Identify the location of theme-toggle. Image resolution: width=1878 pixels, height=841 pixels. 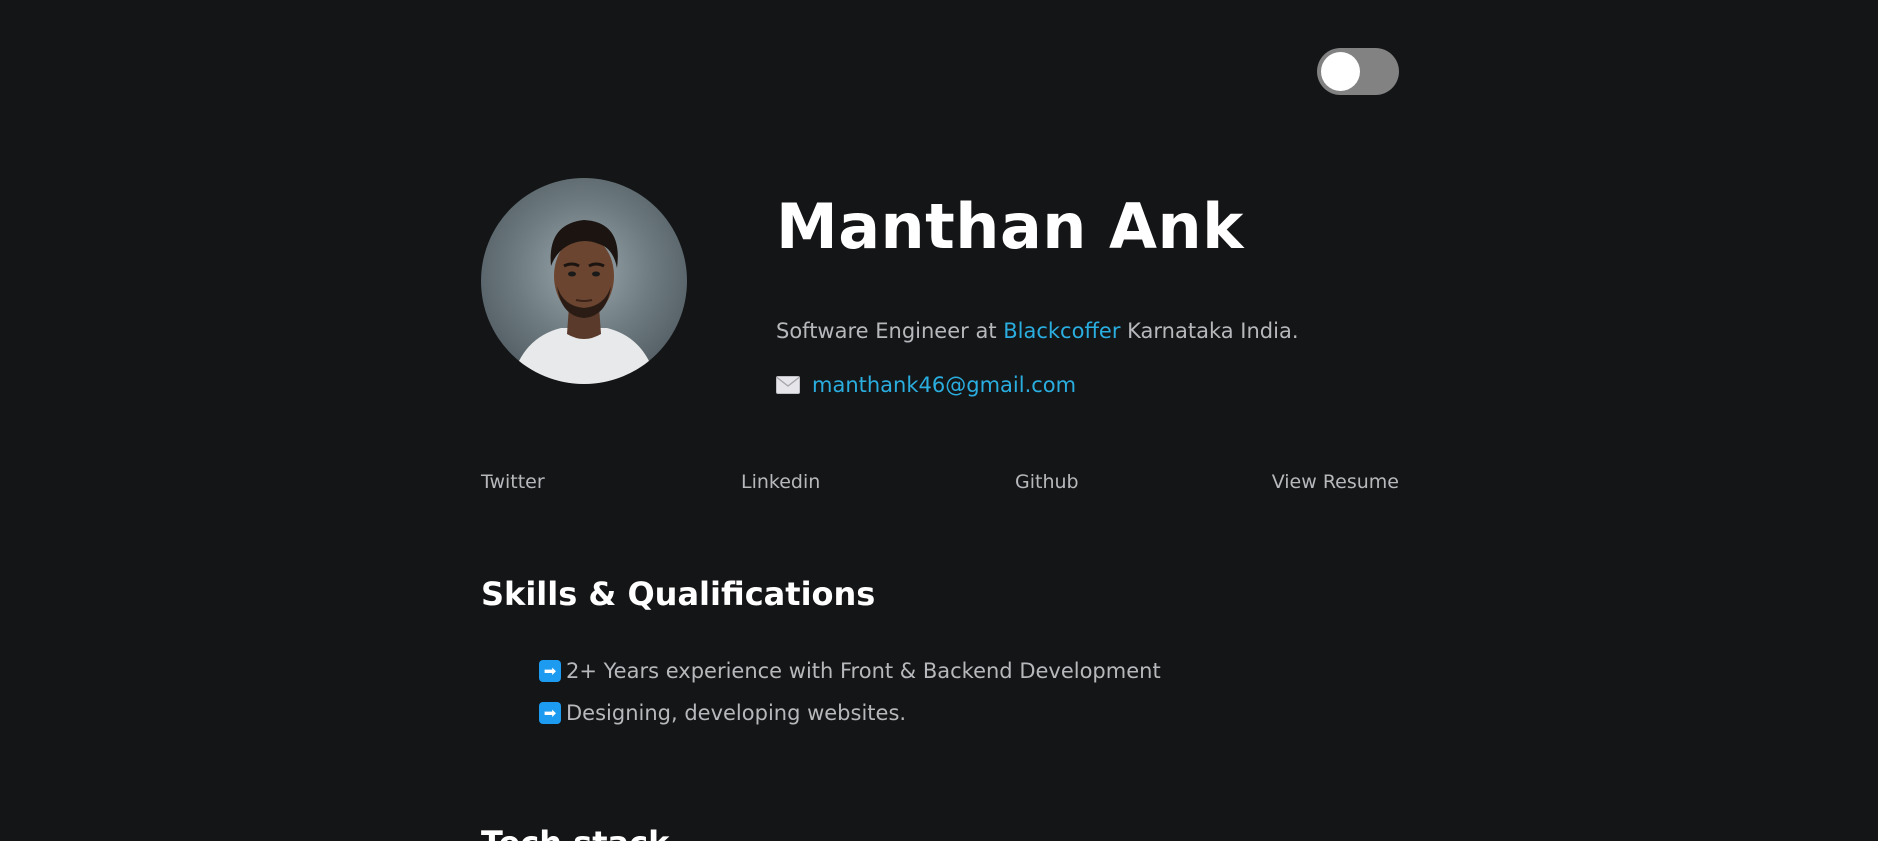
(1358, 71).